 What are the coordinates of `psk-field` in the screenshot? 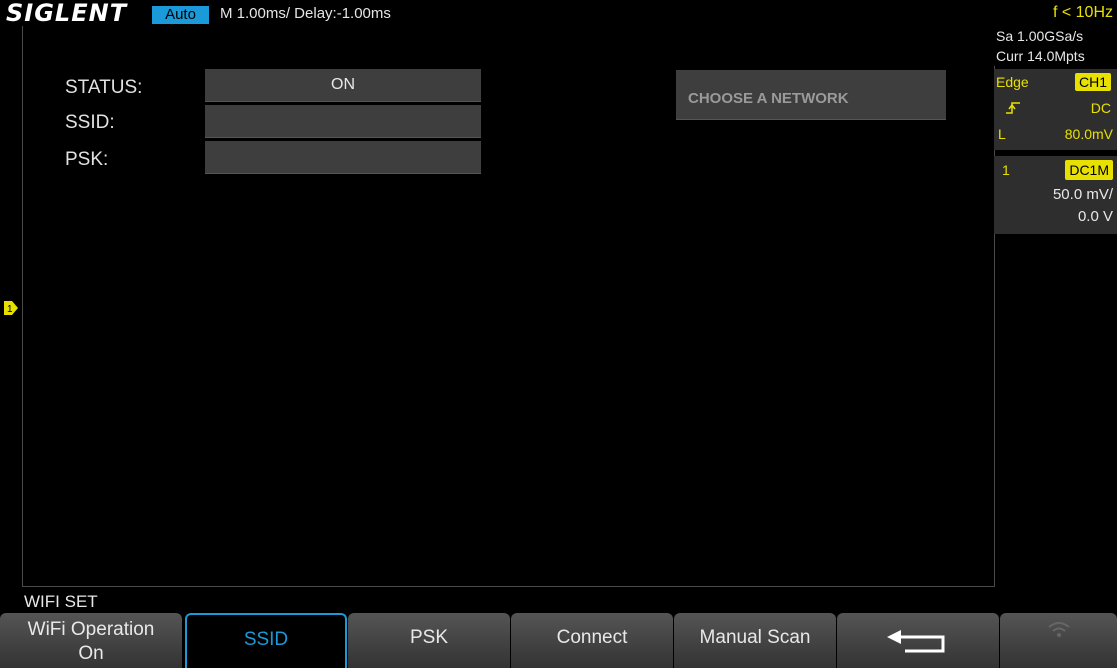 It's located at (343, 157).